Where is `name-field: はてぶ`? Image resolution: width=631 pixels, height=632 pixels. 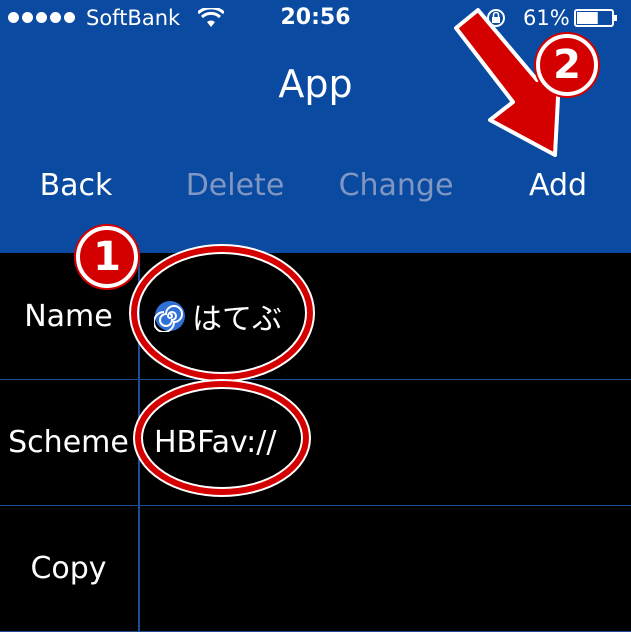
name-field: はてぶ is located at coordinates (218, 316).